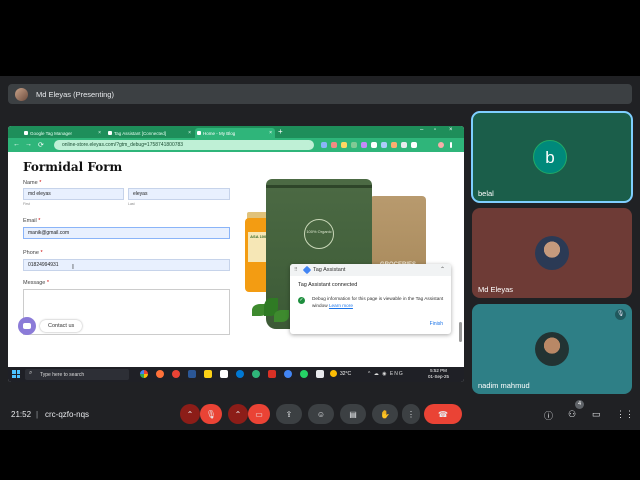  I want to click on connection-status: Tag Assistant connected, so click(328, 285).